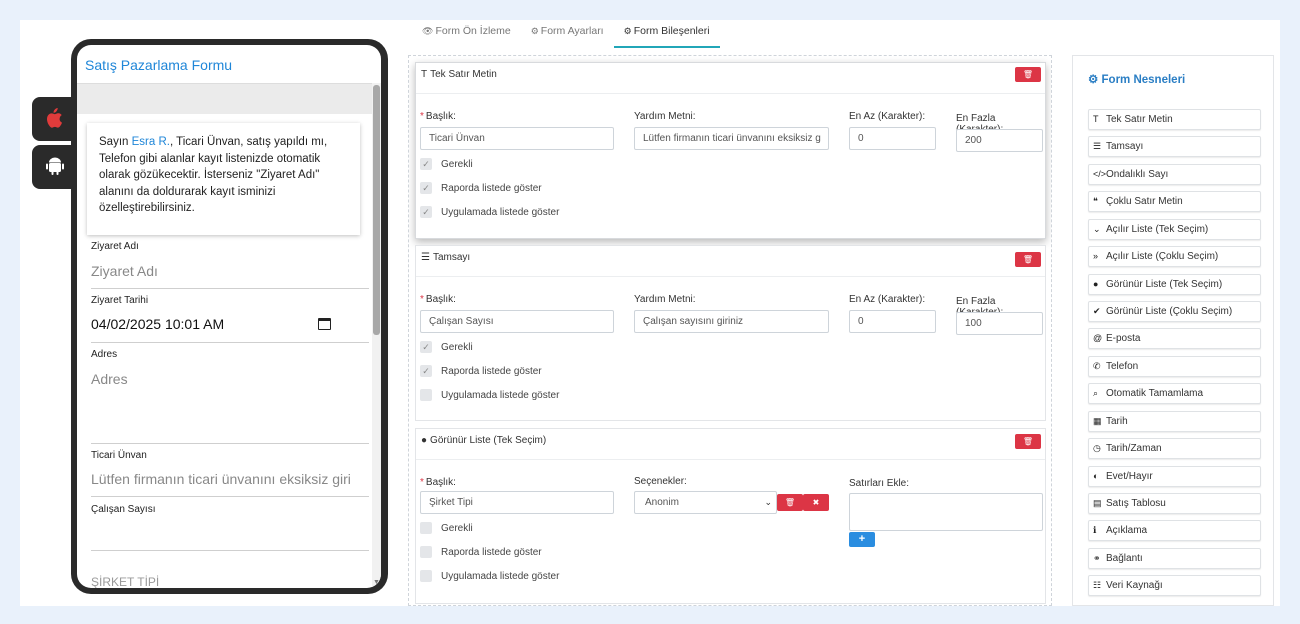 This screenshot has height=624, width=1300. What do you see at coordinates (1174, 146) in the screenshot?
I see `object-integer: ☰ Tamsayı` at bounding box center [1174, 146].